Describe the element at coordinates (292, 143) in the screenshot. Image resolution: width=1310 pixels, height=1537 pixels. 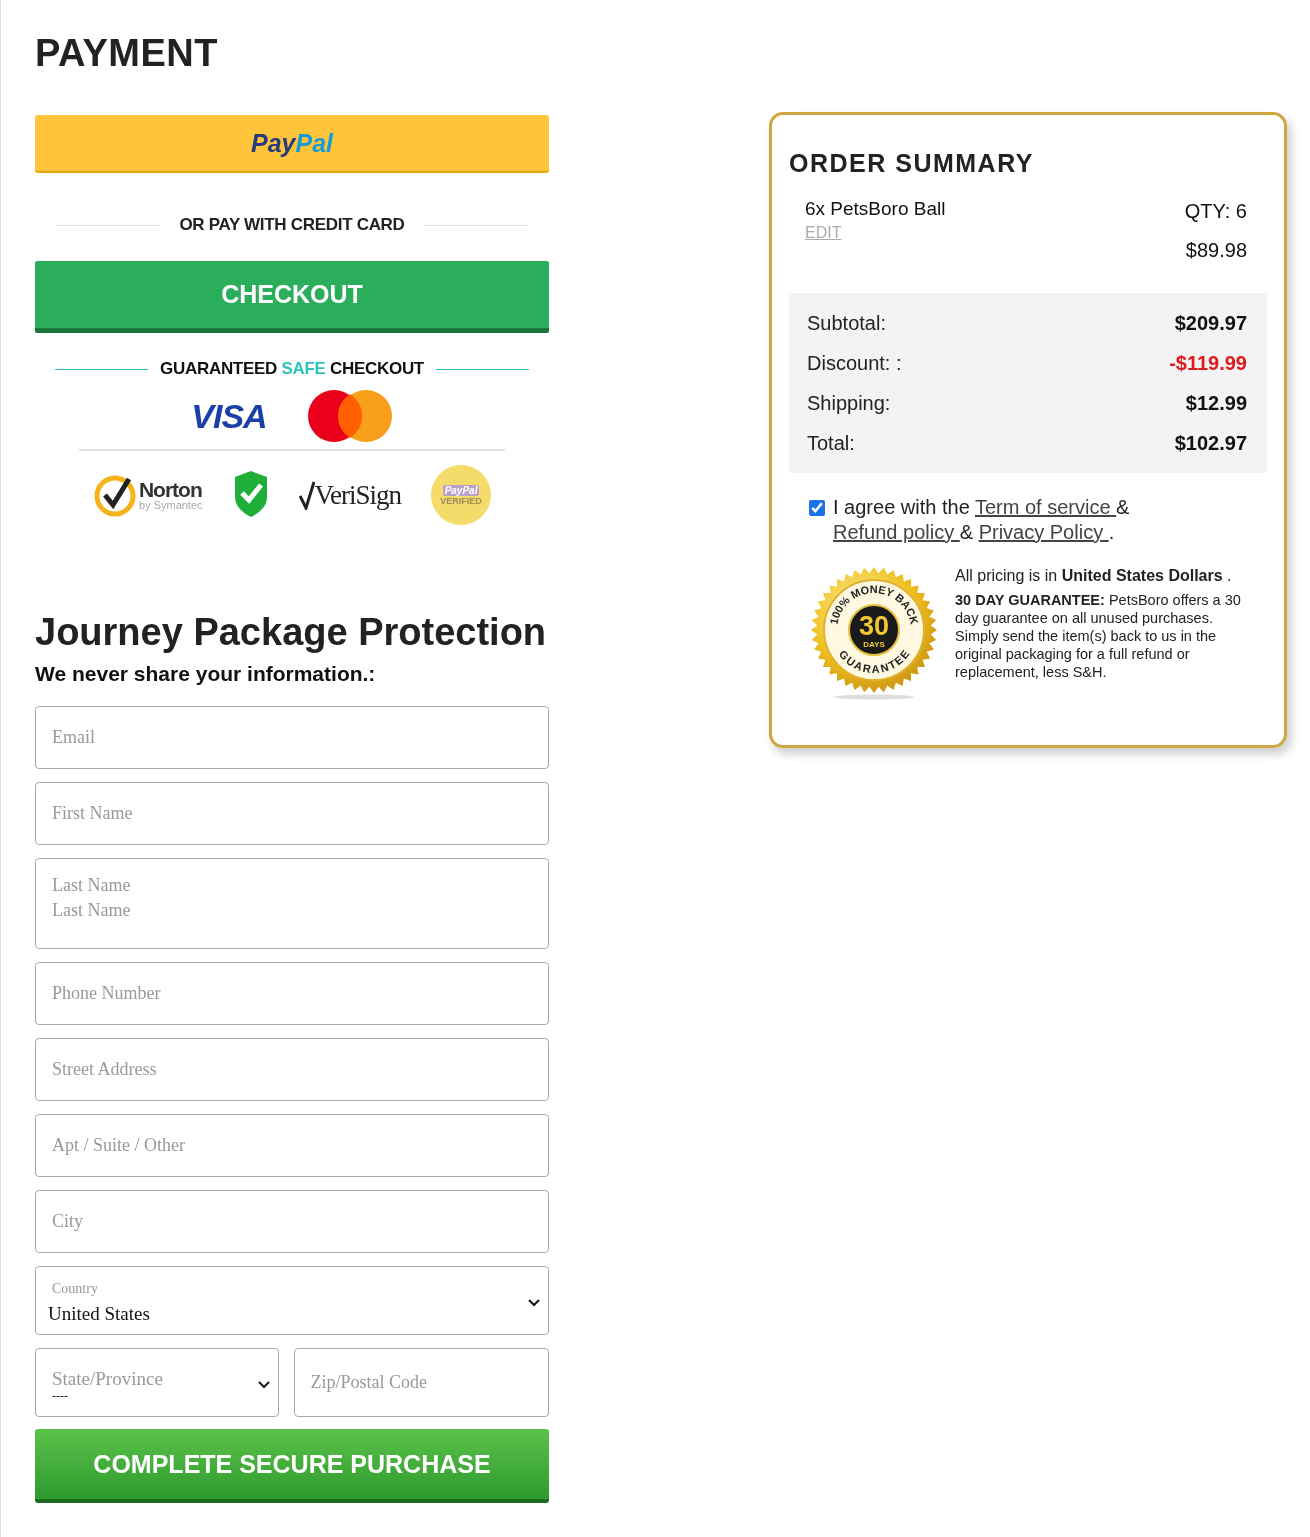
I see `paypal-button: PayPal` at that location.